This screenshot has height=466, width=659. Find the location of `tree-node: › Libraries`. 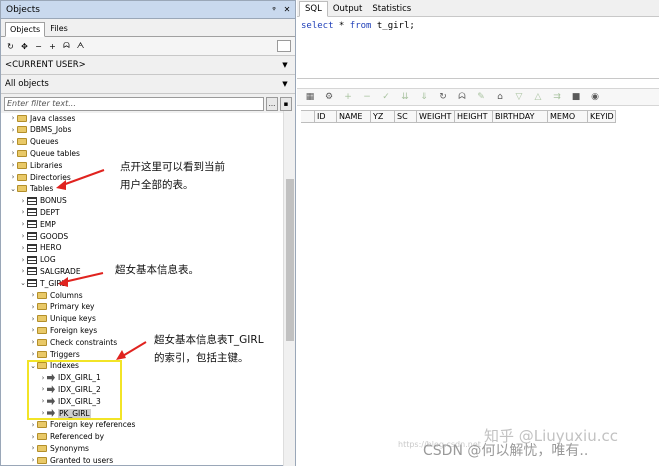

tree-node: › Libraries is located at coordinates (36, 165).